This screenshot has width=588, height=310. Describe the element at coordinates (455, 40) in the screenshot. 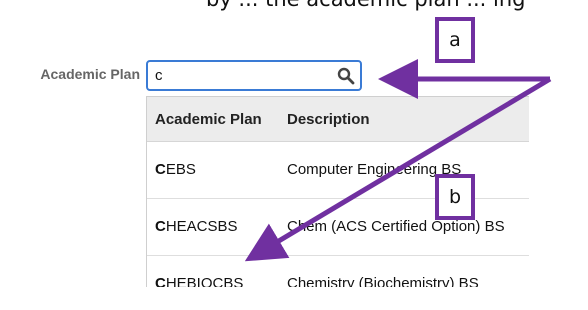

I see `callout-a: a` at that location.